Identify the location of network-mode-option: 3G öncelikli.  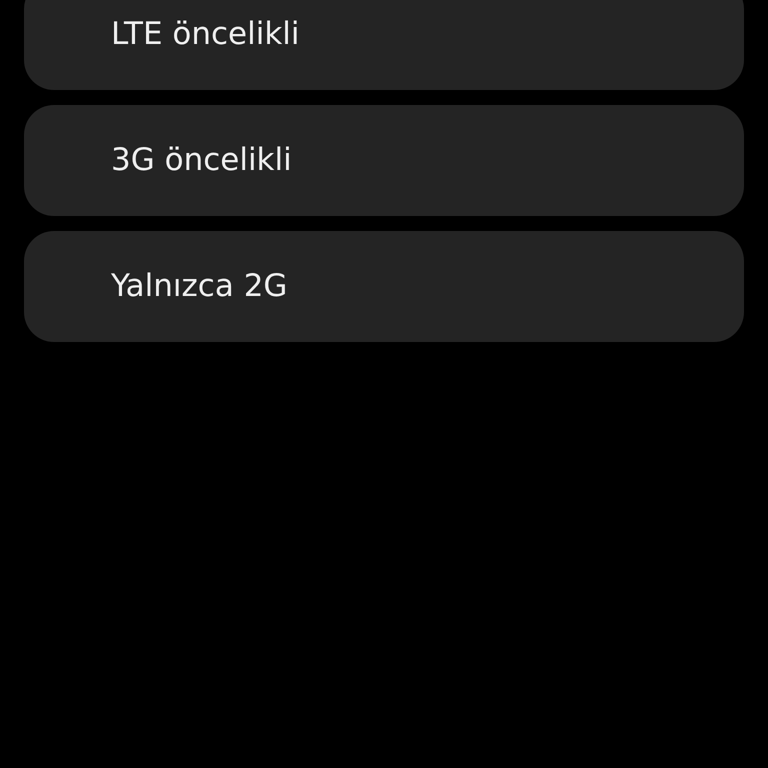
(384, 160).